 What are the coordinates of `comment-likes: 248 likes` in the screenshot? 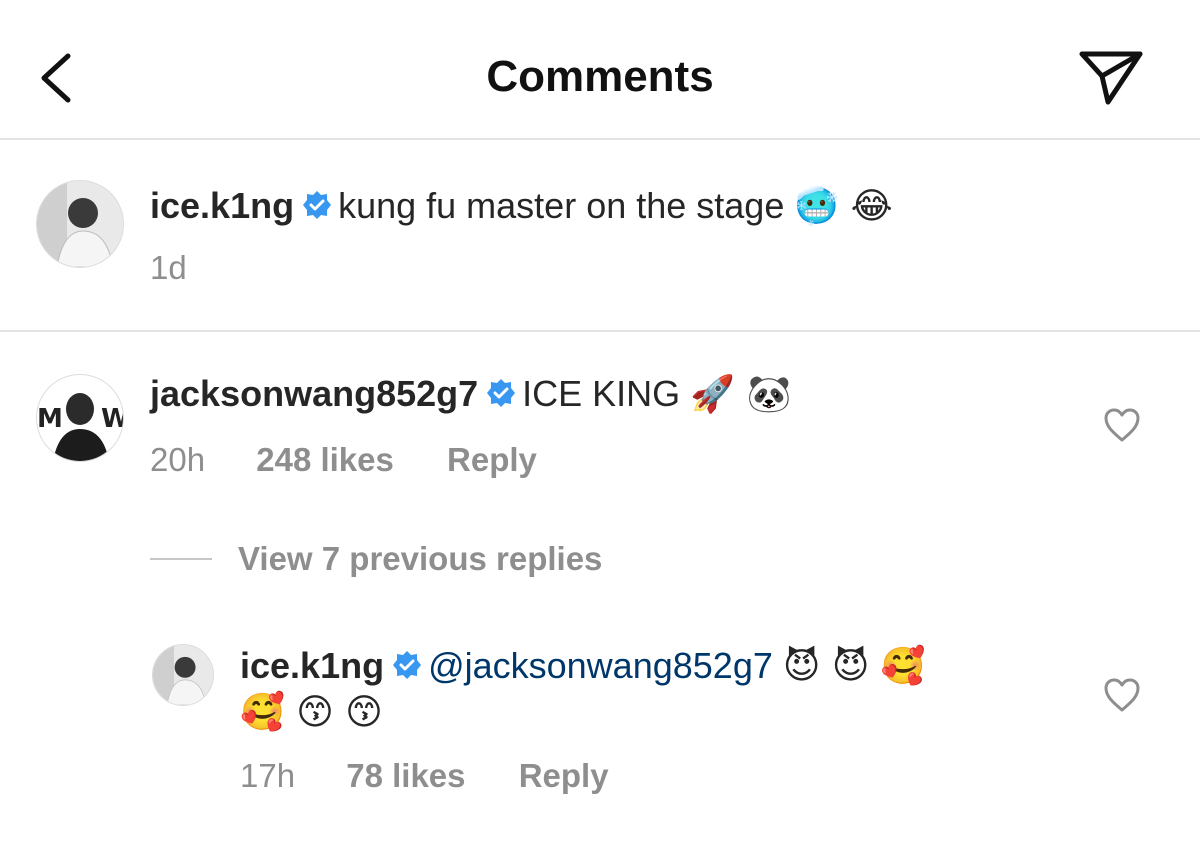 It's located at (325, 460).